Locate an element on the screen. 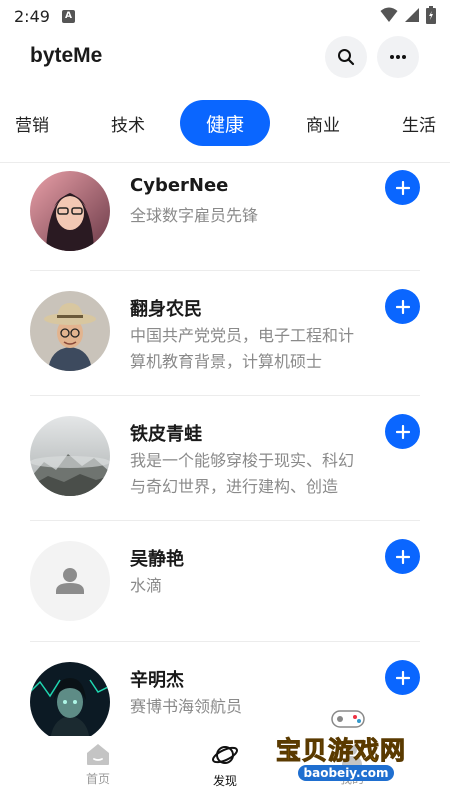  watermark: 宝贝游戏网 baobeiy.com is located at coordinates (350, 752).